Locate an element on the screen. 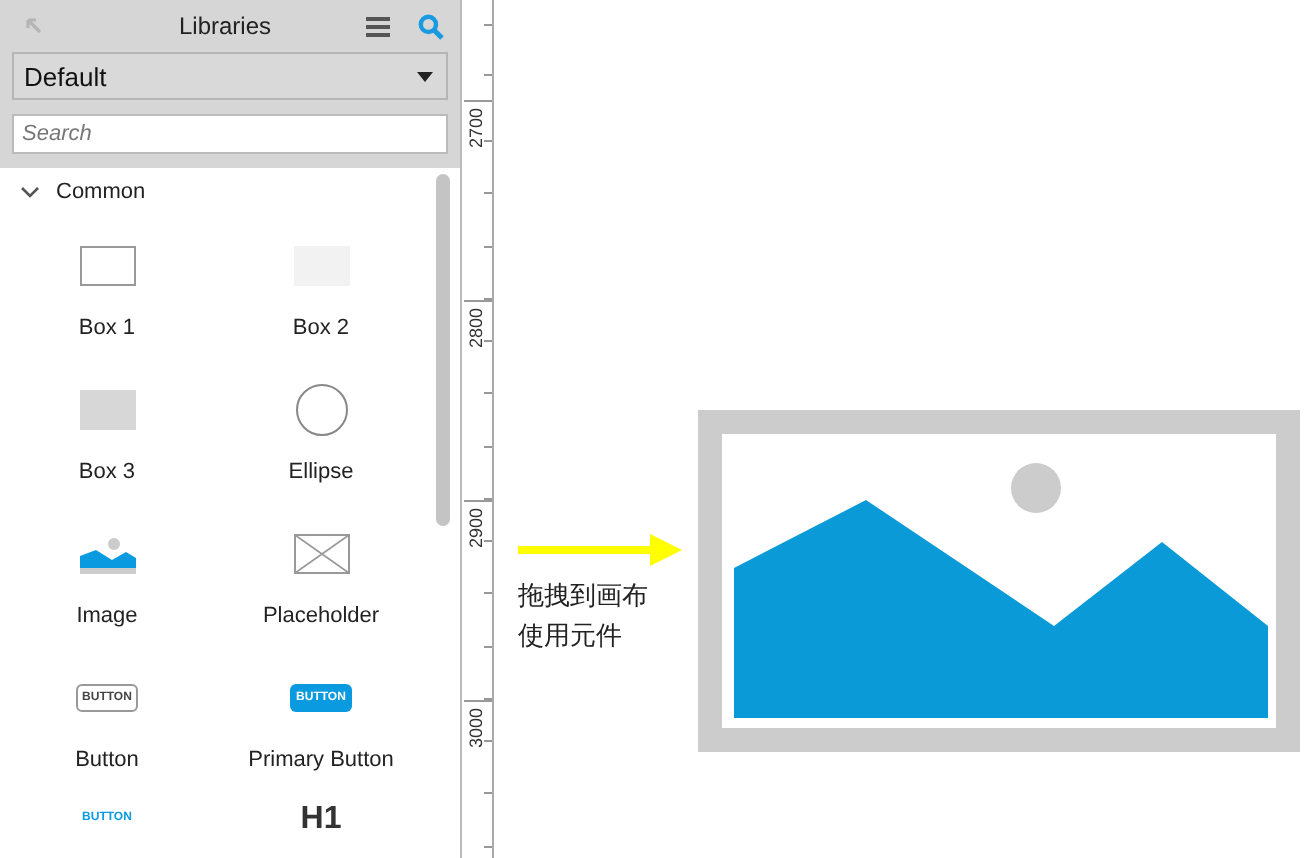 This screenshot has width=1308, height=858. section-header: Common is located at coordinates (83, 190).